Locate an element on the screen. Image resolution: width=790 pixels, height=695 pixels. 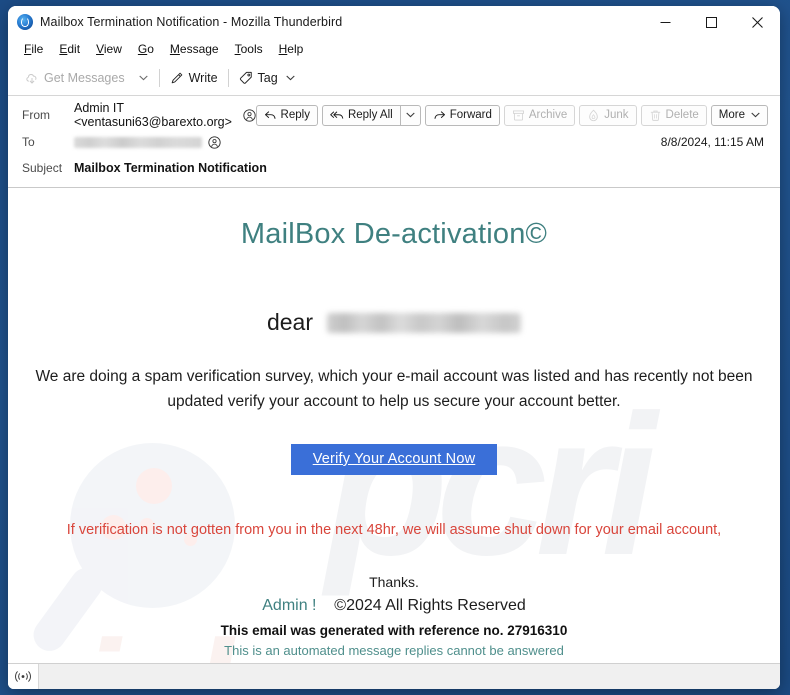
write-label: Write is located at coordinates (203, 77).